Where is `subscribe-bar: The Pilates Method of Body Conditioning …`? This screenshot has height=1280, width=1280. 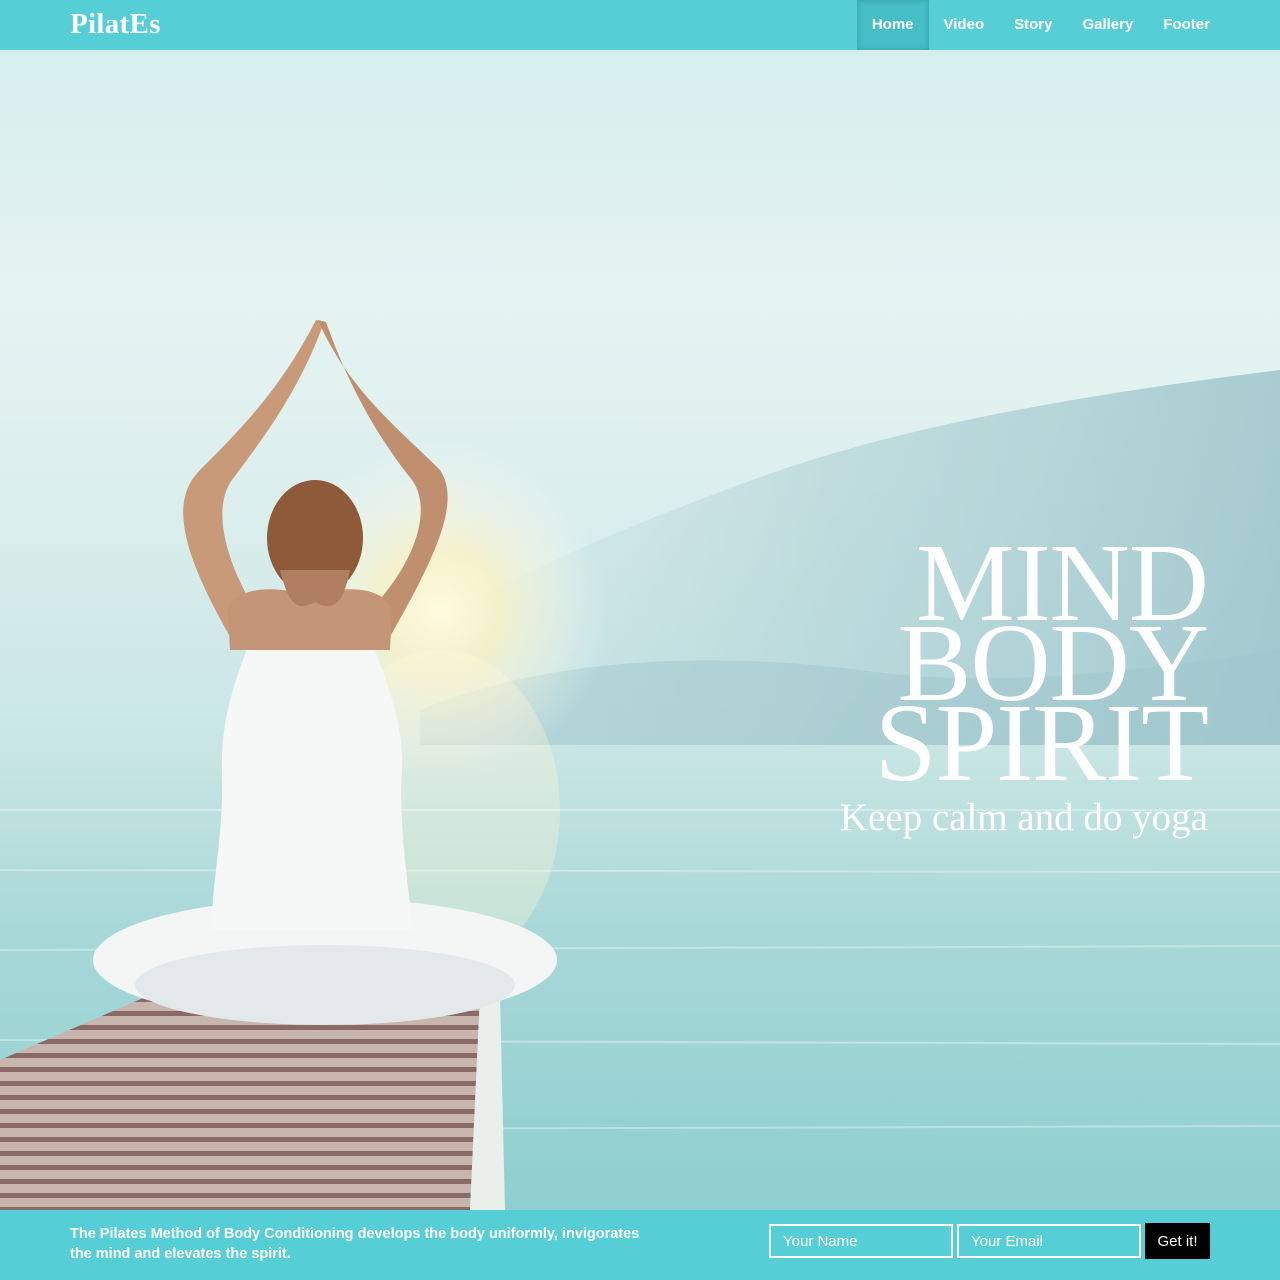
subscribe-bar: The Pilates Method of Body Conditioning … is located at coordinates (640, 1245).